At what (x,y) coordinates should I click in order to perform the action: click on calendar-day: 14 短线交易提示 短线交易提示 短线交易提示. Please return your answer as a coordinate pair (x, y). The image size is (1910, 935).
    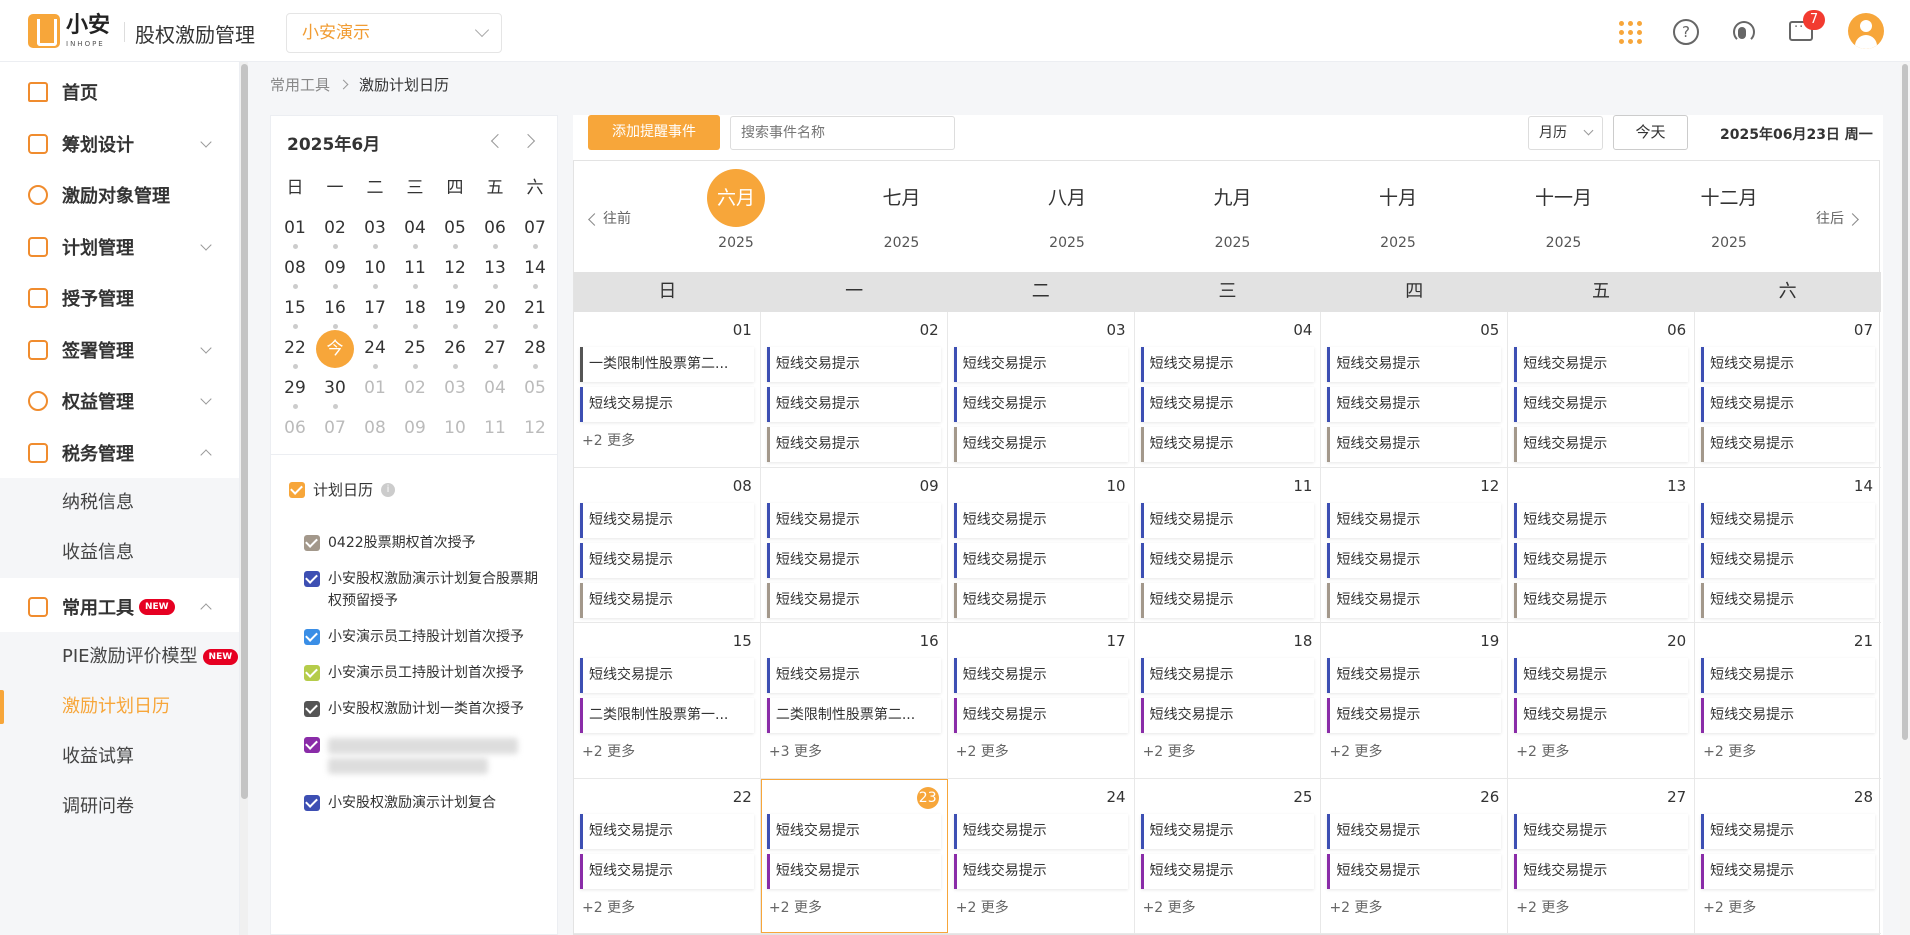
    Looking at the image, I should click on (1788, 545).